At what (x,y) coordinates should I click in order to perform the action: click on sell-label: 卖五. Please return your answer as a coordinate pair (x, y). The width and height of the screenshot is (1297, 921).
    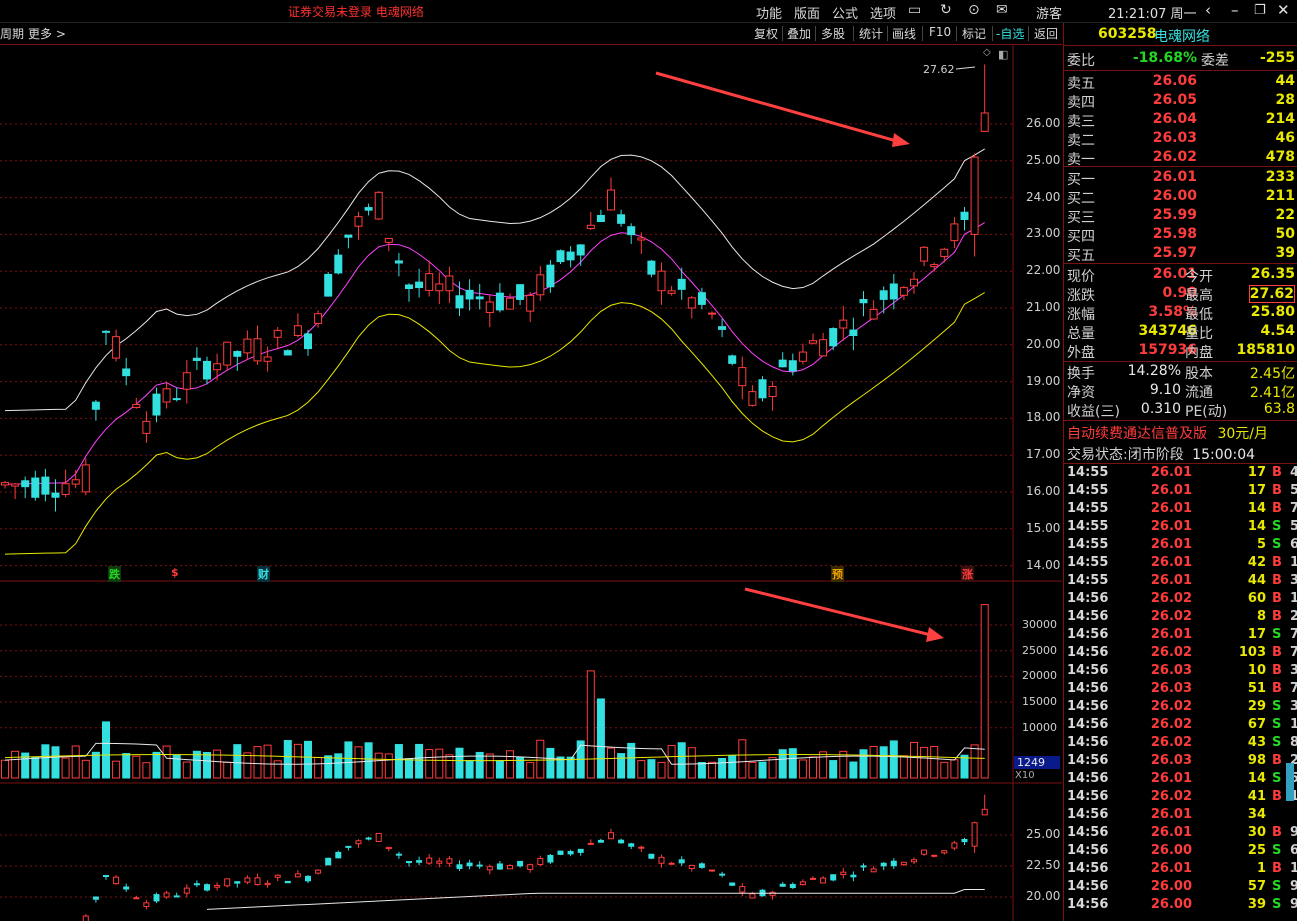
    Looking at the image, I should click on (1081, 84).